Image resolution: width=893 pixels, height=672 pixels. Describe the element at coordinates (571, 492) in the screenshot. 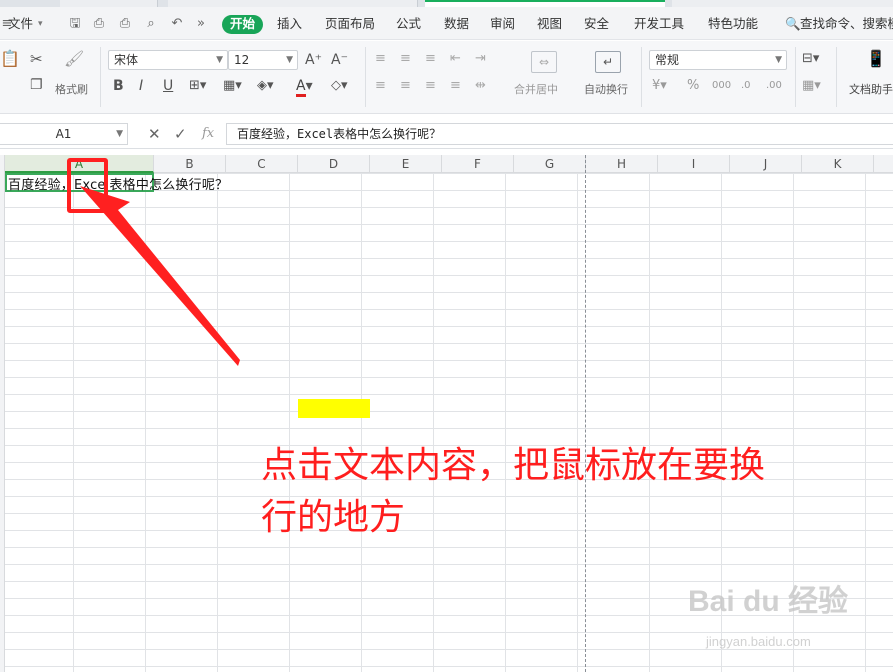

I see `instruction-annotation: 点击文本内容，把鼠标放在要换 行的地方` at that location.